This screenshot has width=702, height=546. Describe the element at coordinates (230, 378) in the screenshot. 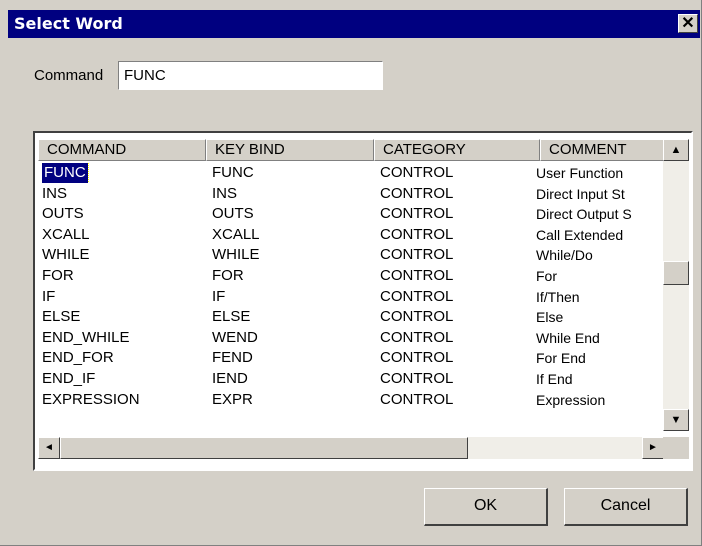

I see `cell-text: IEND` at that location.